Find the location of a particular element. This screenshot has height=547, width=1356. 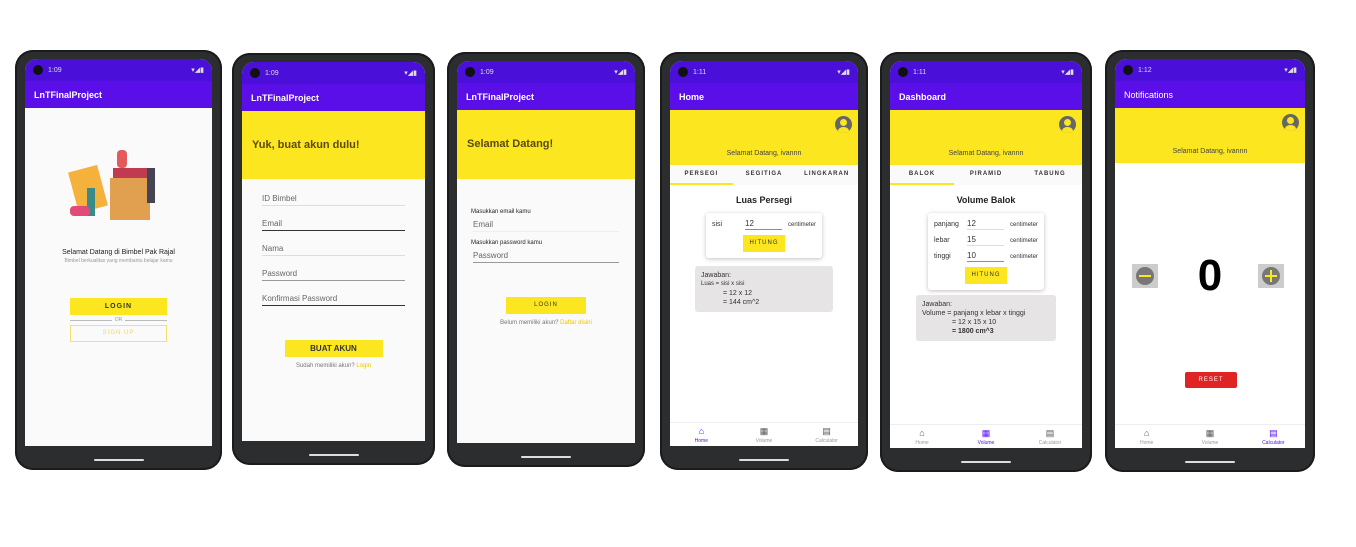

panjang-input: 12 is located at coordinates (985, 224).